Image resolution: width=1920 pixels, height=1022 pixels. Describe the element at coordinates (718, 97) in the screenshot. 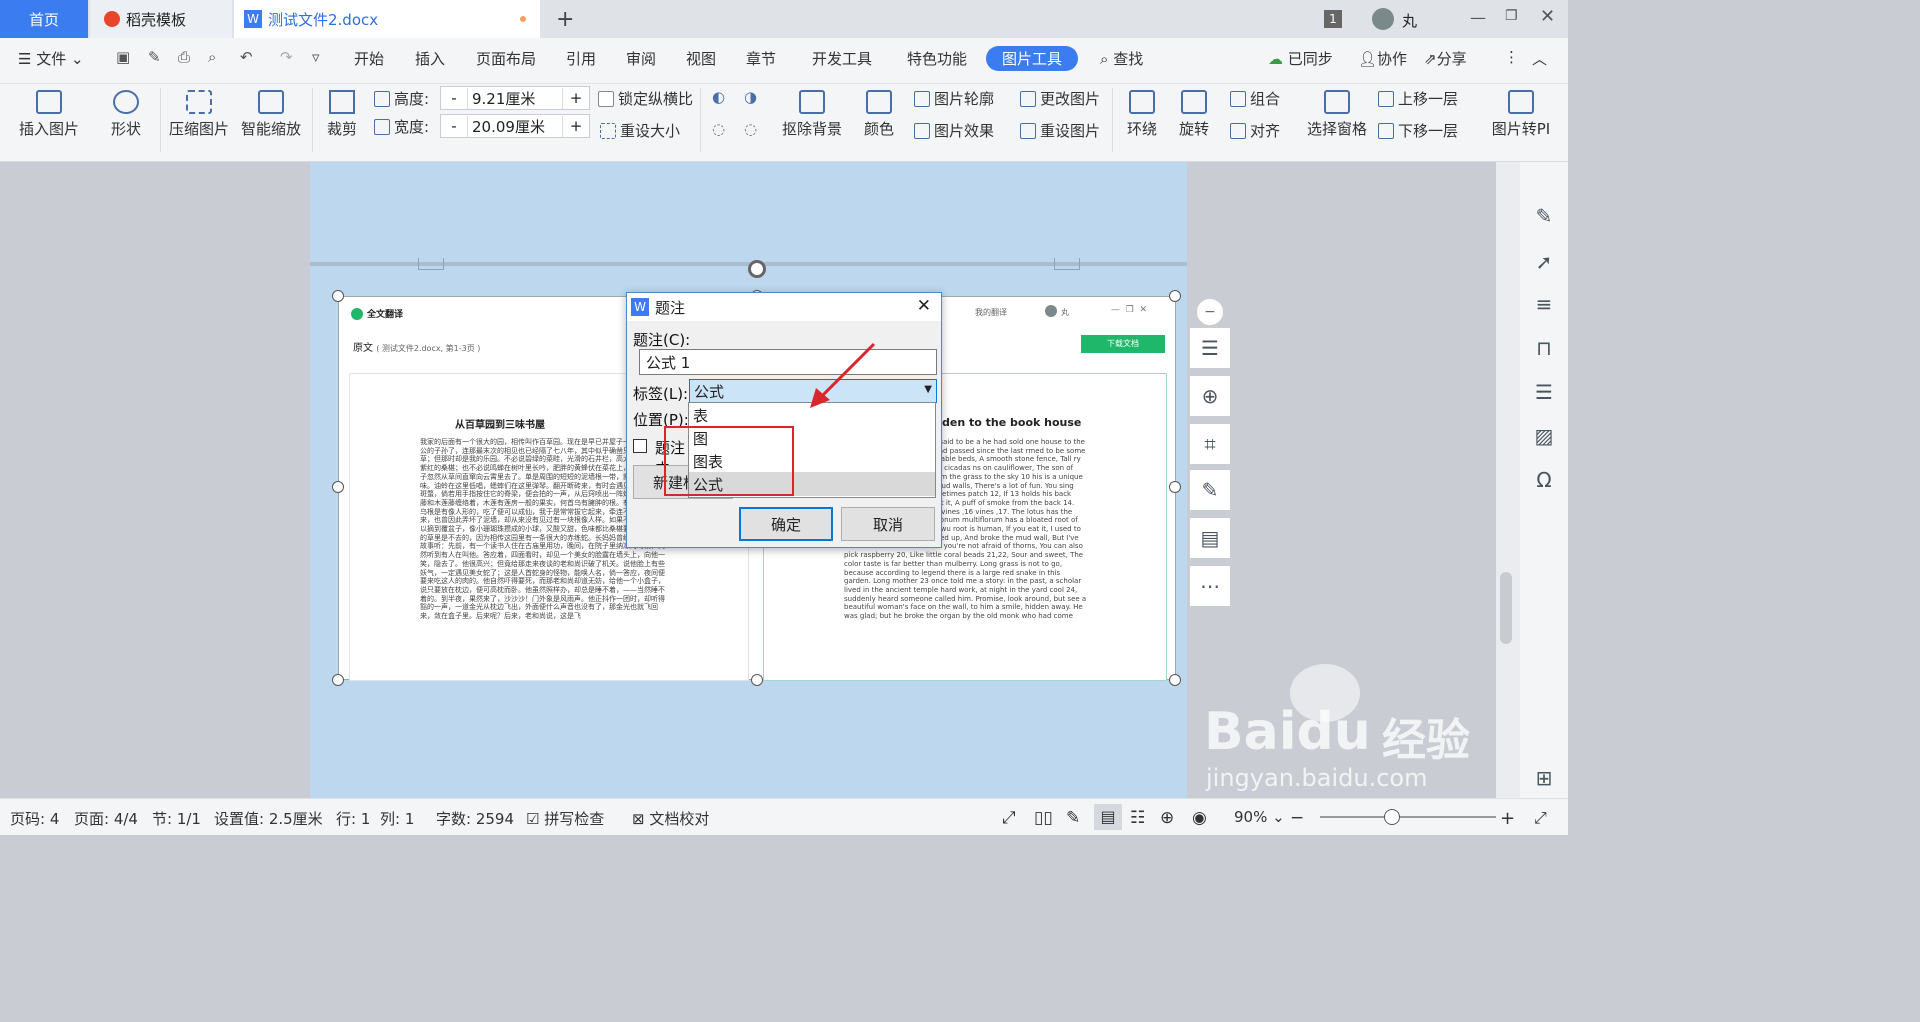

I see `brightness-up-icon: ◐` at that location.